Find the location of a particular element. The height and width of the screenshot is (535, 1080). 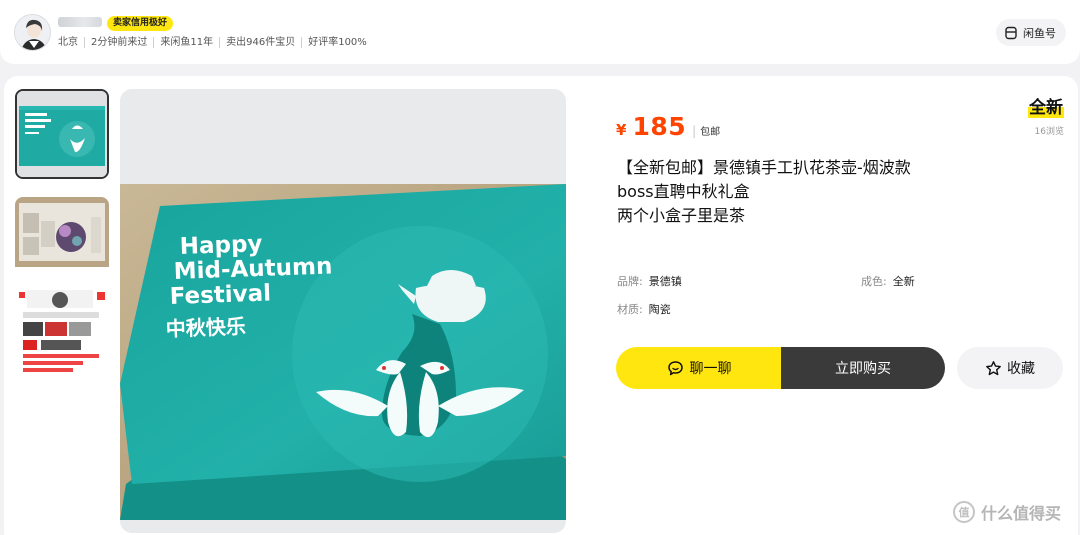

xianyu-id-label: 闲鱼号 is located at coordinates (1039, 33).